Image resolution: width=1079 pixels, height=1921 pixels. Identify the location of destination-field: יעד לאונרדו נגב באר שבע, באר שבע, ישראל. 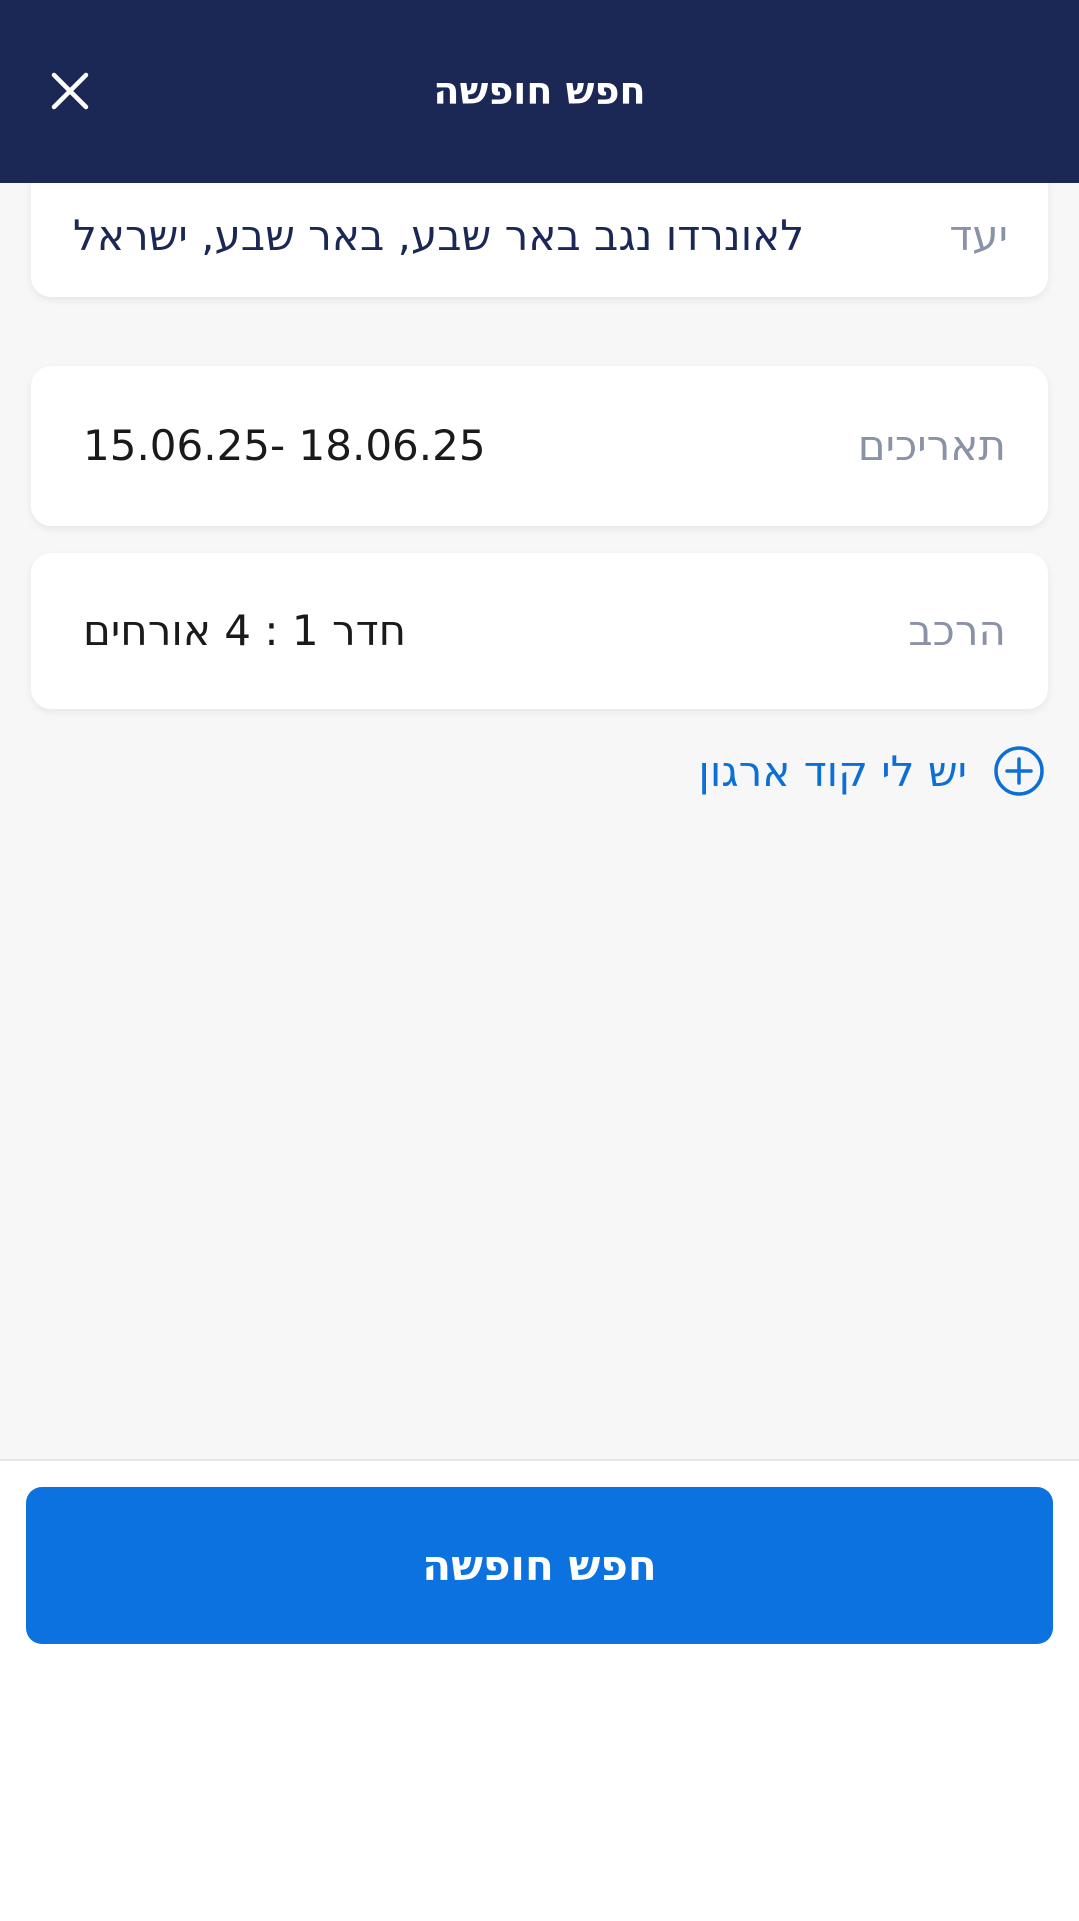
(539, 240).